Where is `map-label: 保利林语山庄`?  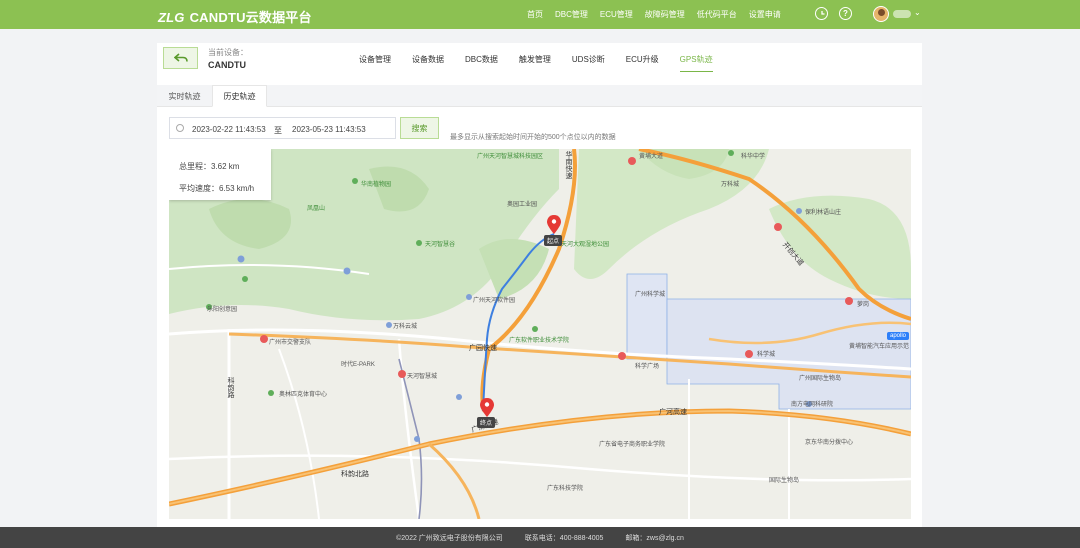
map-label: 保利林语山庄 is located at coordinates (823, 213).